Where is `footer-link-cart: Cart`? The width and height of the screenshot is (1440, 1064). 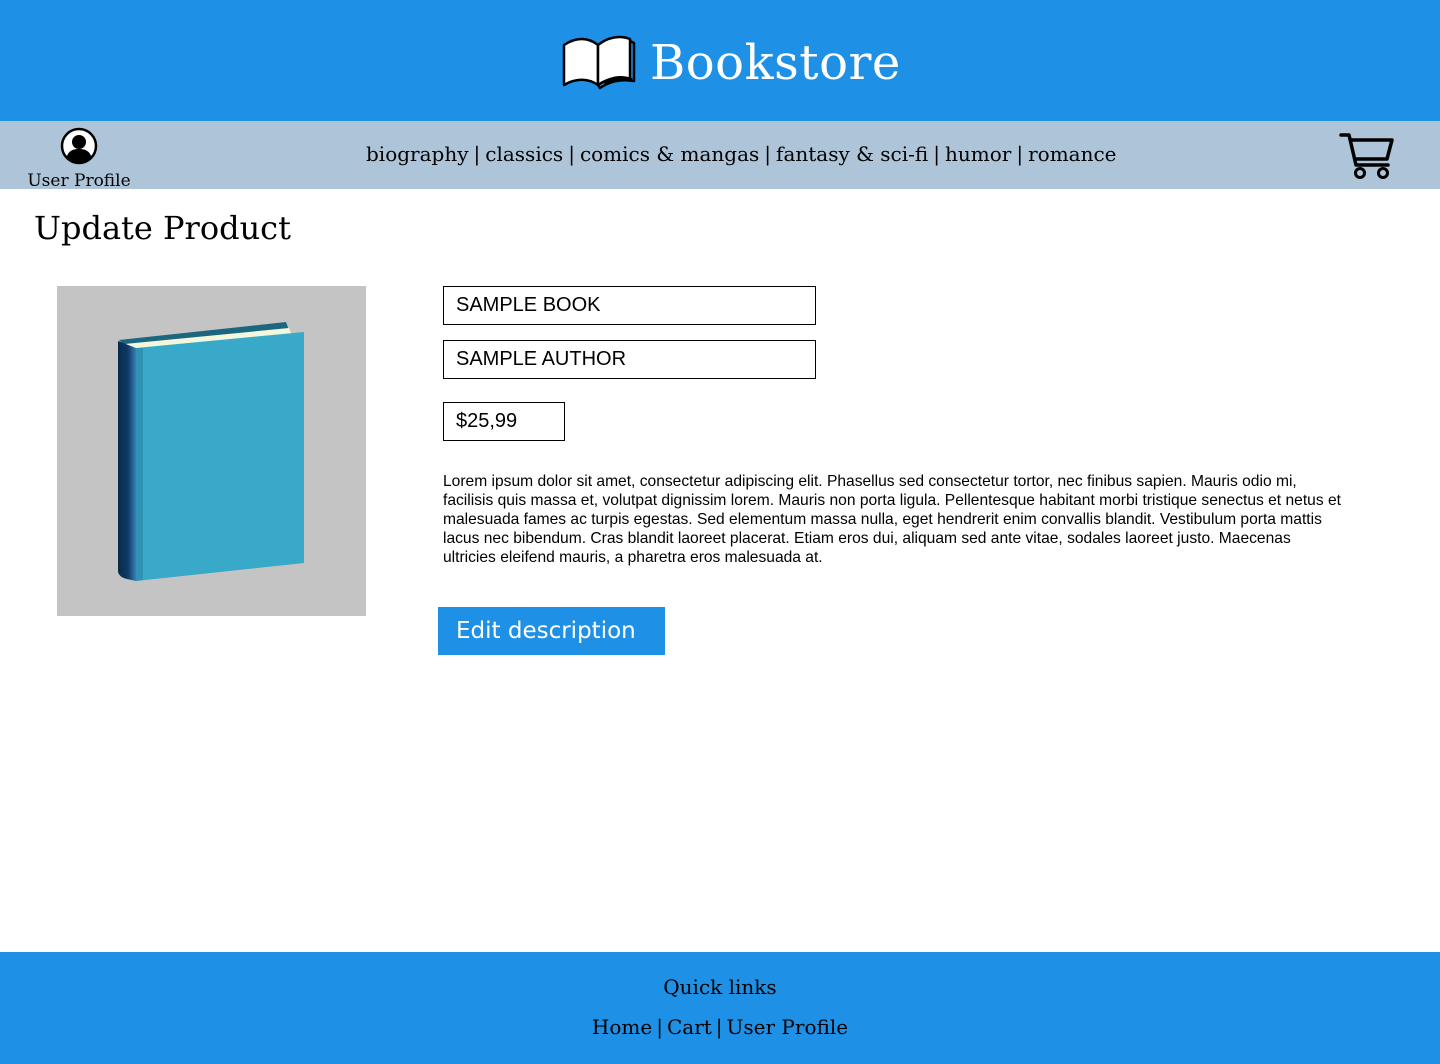 footer-link-cart: Cart is located at coordinates (689, 1027).